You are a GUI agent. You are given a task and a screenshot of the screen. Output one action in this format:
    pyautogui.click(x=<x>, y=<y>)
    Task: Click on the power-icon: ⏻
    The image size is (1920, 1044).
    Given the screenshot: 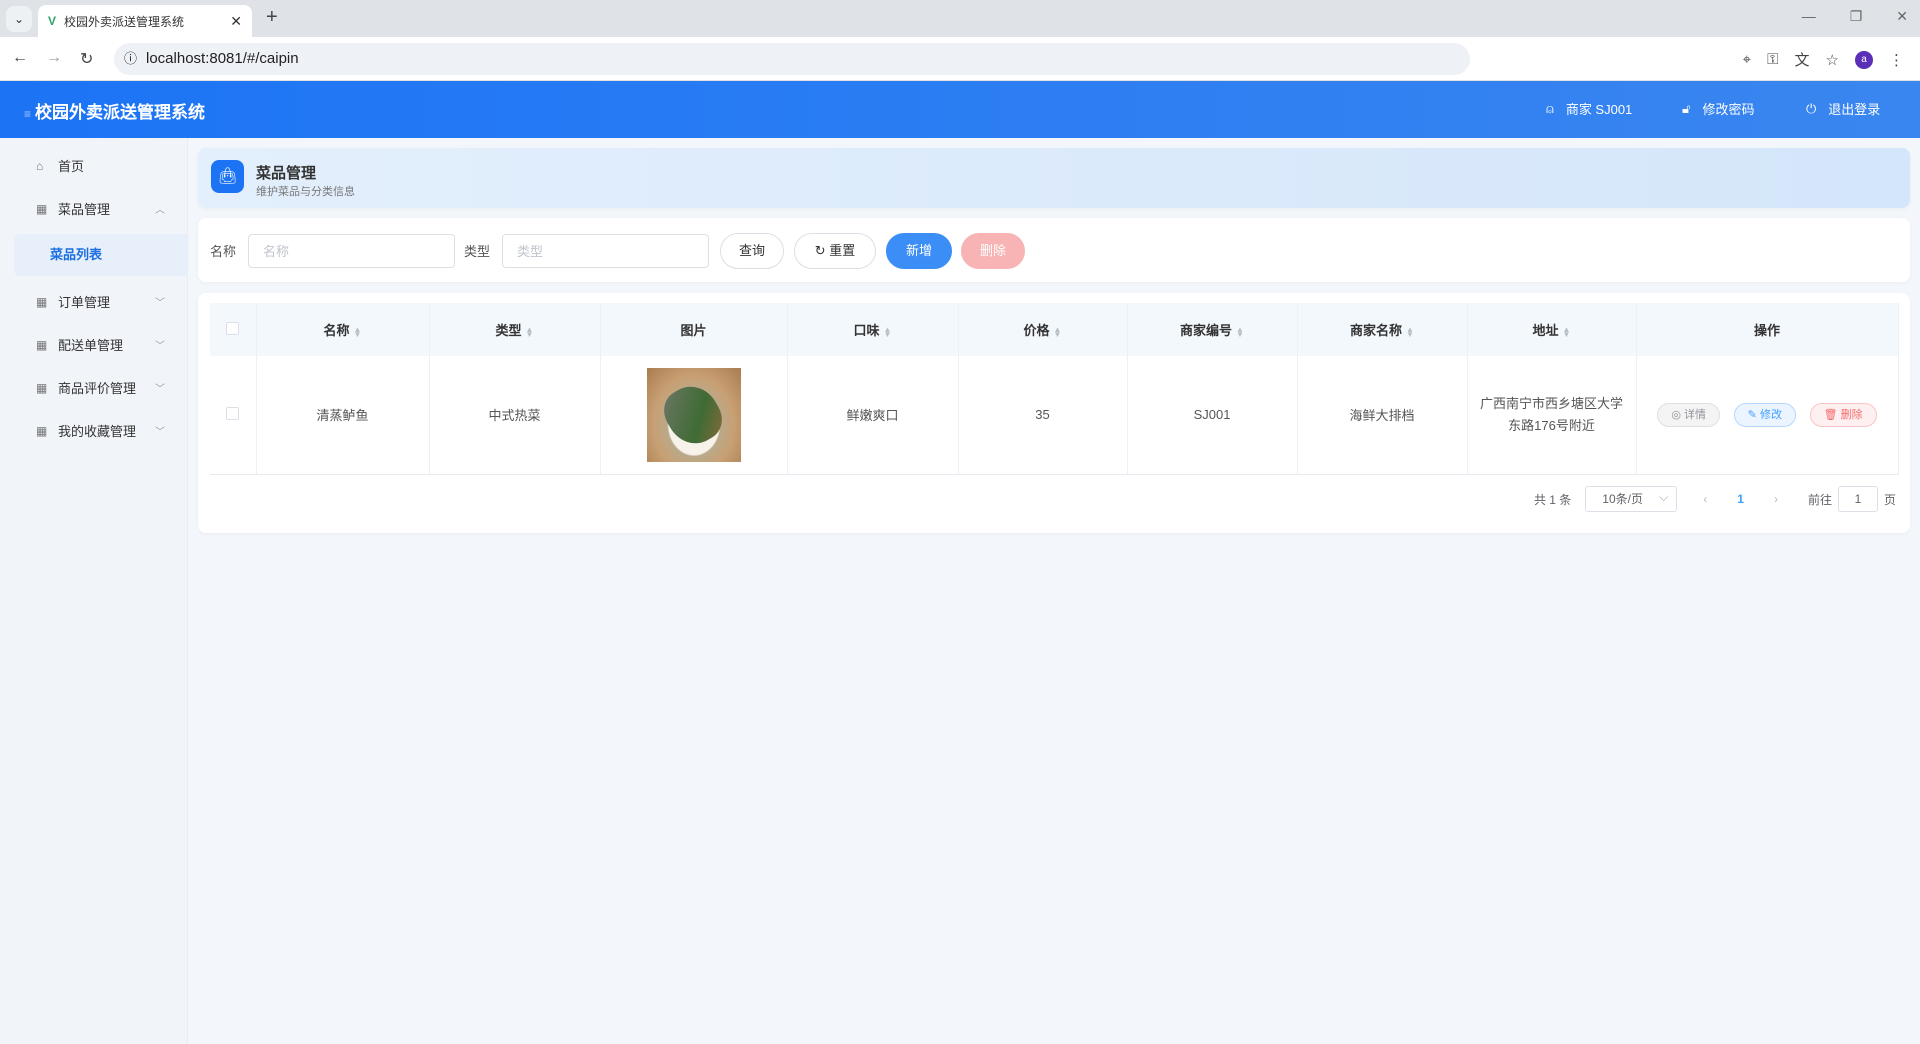 What is the action you would take?
    pyautogui.click(x=1811, y=108)
    